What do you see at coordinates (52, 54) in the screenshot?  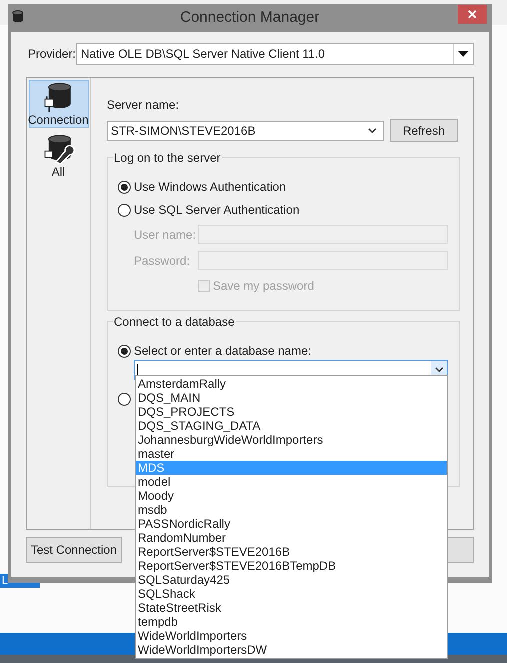 I see `provider-label: Provider:` at bounding box center [52, 54].